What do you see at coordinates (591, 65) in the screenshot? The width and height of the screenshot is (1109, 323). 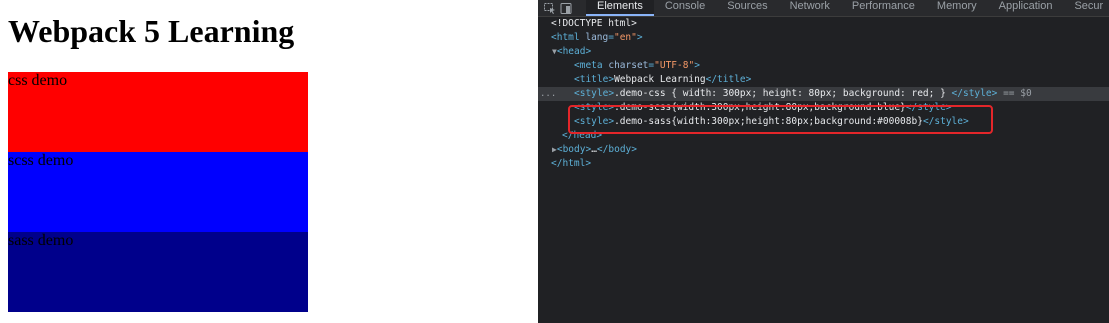 I see `meta-tag: meta` at bounding box center [591, 65].